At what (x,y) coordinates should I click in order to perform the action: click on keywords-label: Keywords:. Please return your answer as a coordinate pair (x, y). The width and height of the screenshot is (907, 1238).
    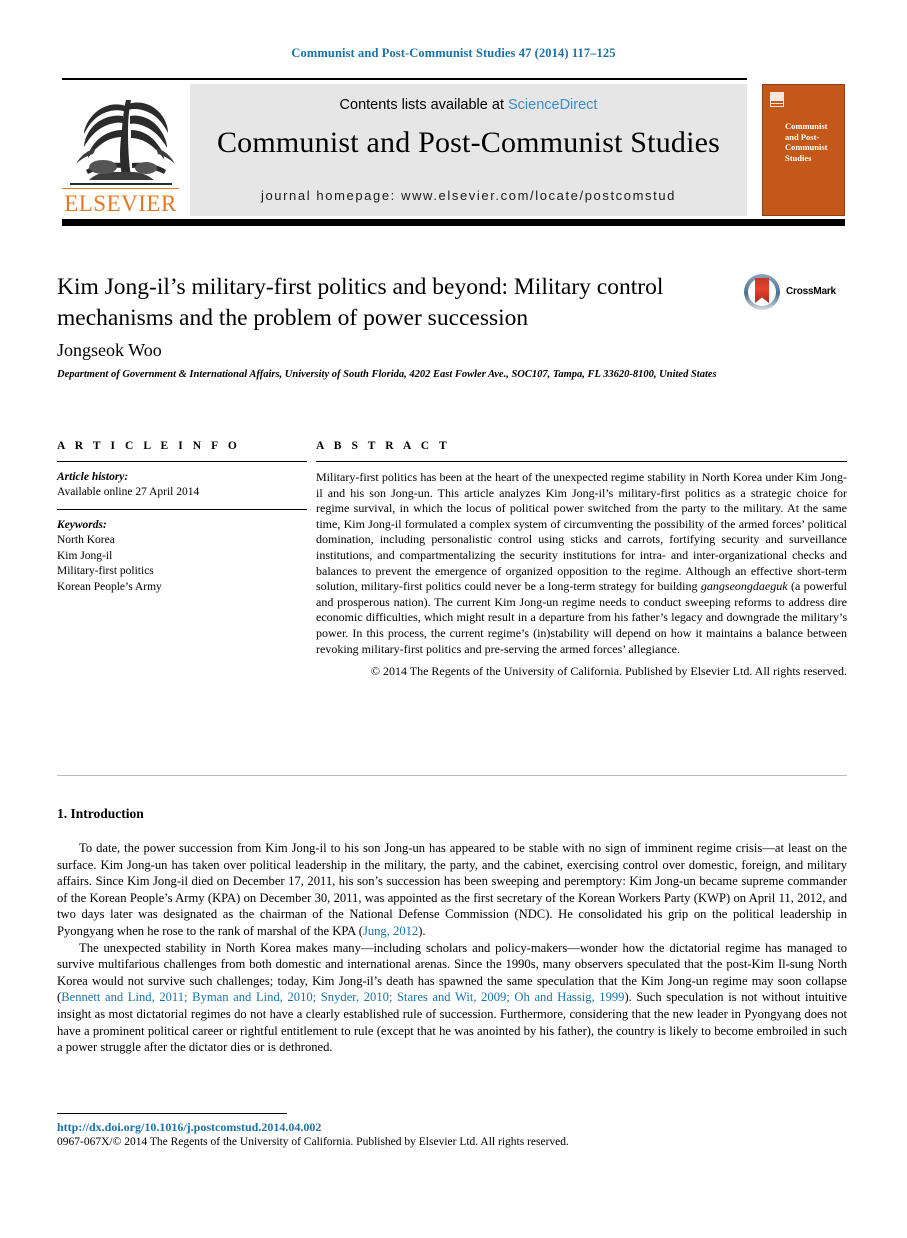
    Looking at the image, I should click on (82, 525).